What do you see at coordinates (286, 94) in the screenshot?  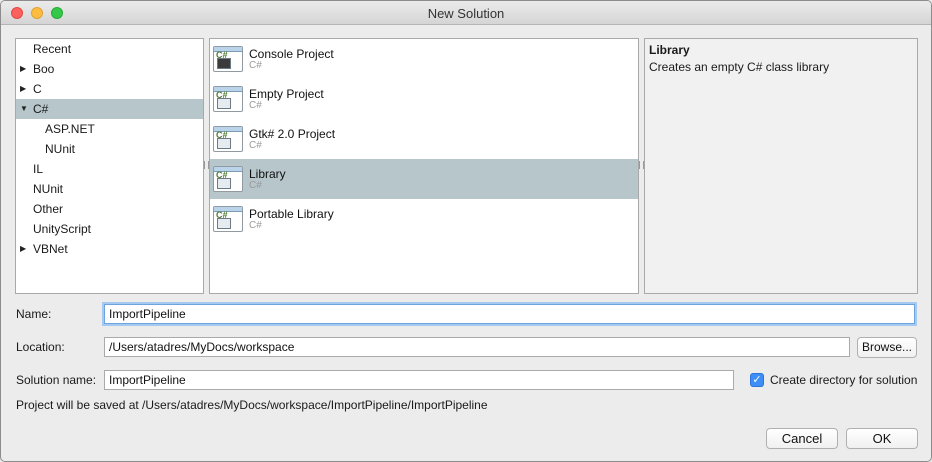 I see `template-name: Empty Project` at bounding box center [286, 94].